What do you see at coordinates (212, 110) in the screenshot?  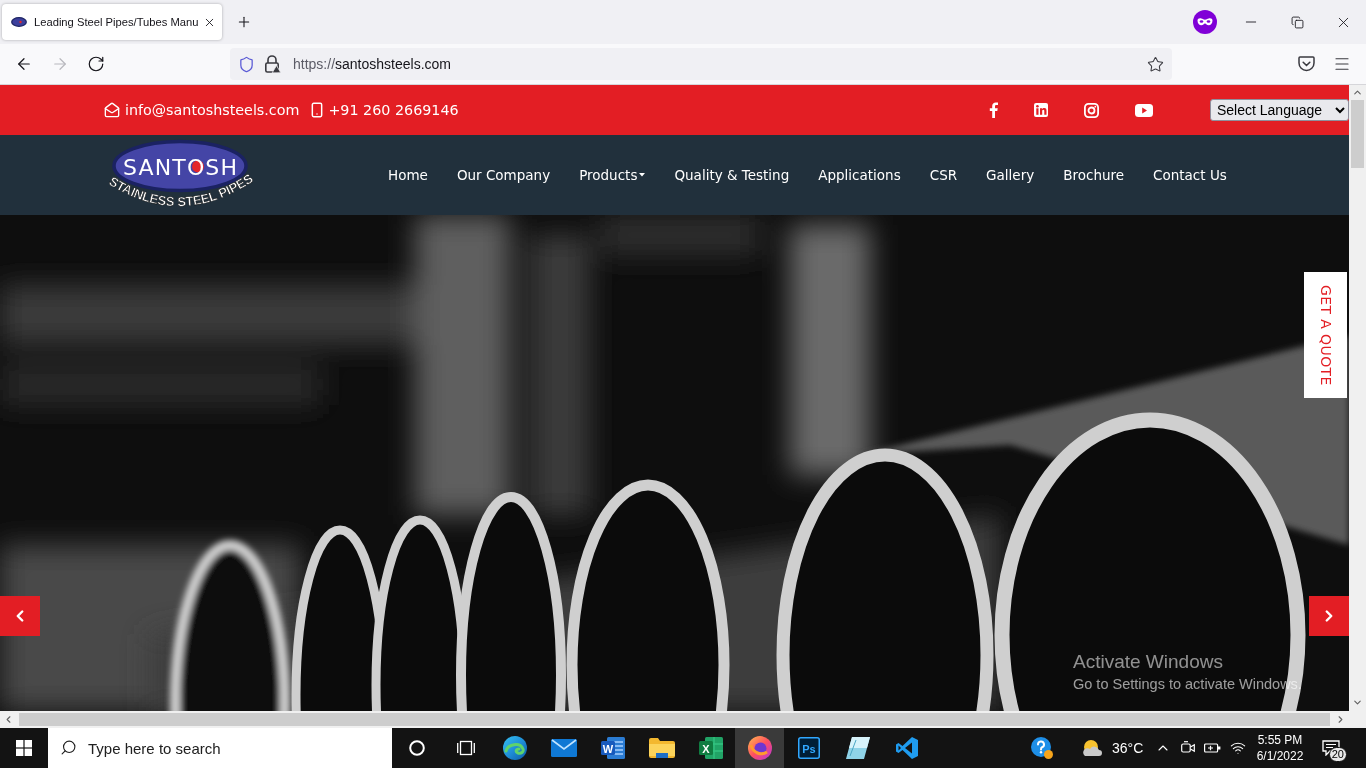 I see `email-link: info@santoshsteels.com` at bounding box center [212, 110].